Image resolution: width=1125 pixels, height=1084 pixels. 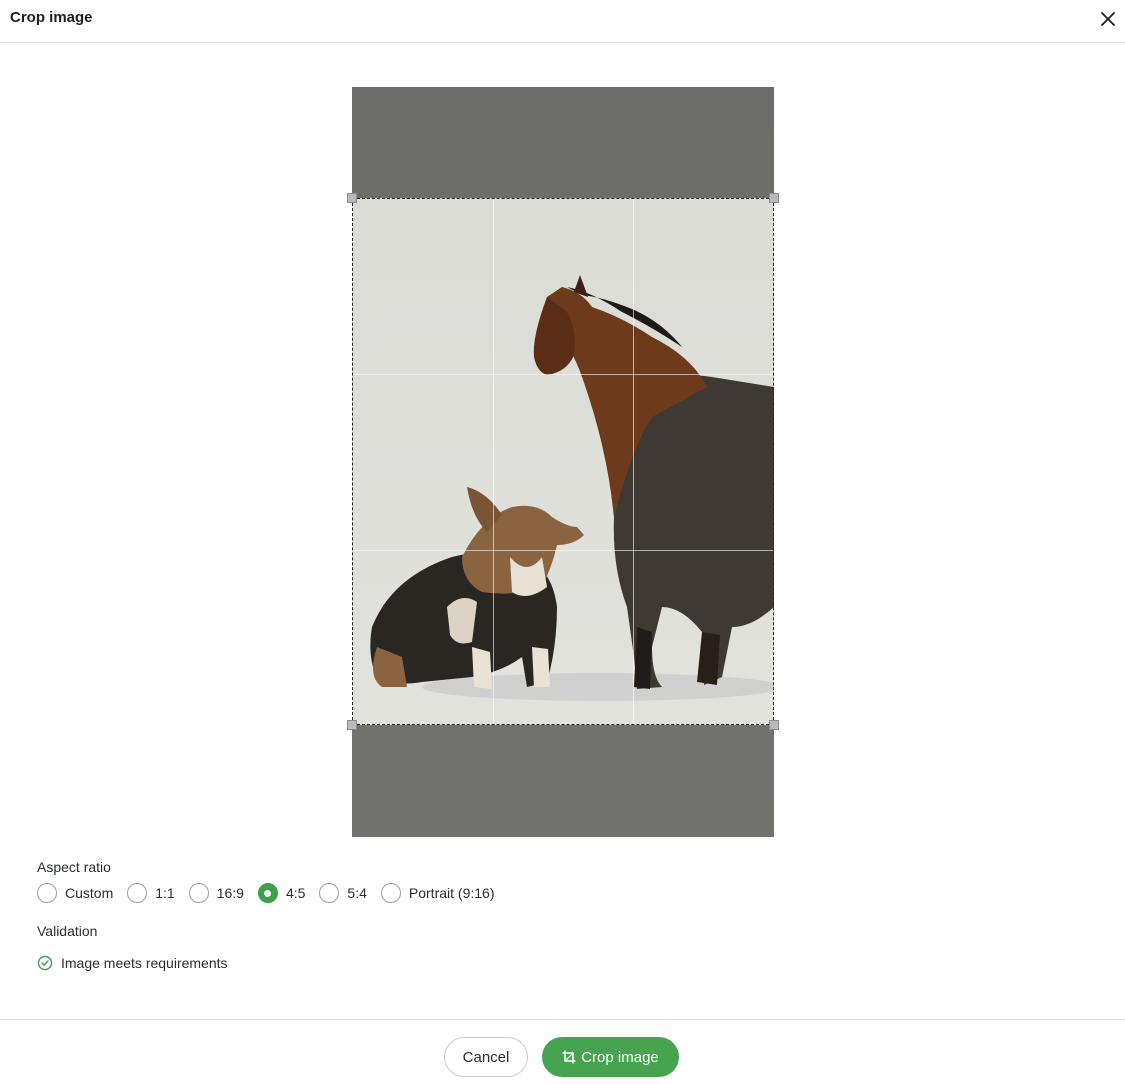 What do you see at coordinates (451, 893) in the screenshot?
I see `aspect-option-label: Portrait (9:16)` at bounding box center [451, 893].